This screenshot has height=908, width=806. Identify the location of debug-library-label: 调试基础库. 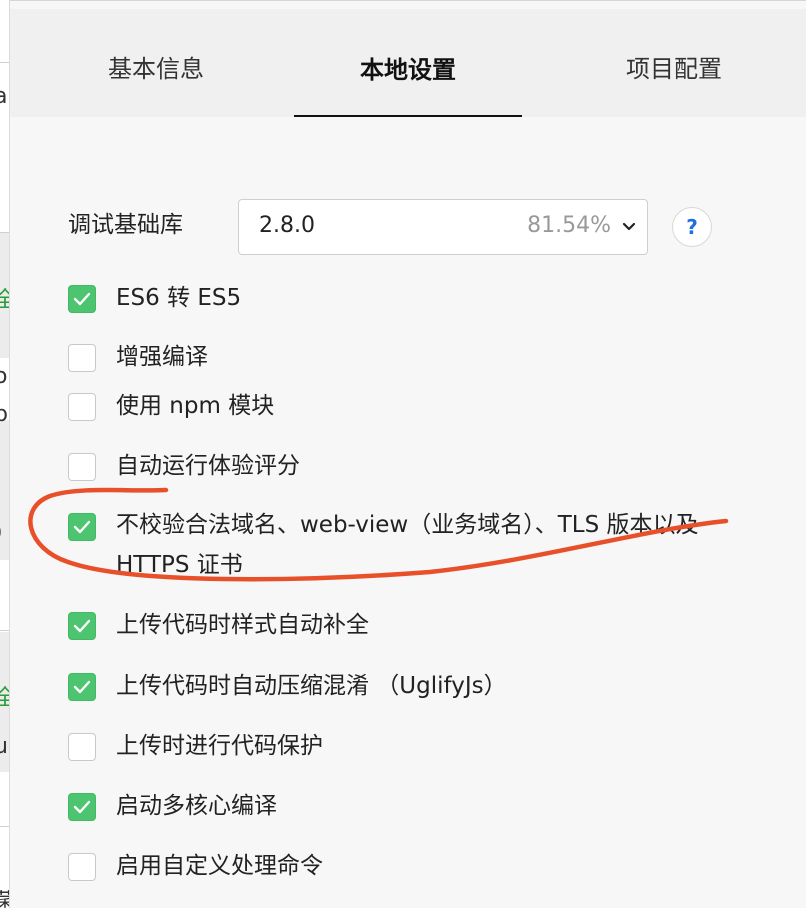
(125, 225).